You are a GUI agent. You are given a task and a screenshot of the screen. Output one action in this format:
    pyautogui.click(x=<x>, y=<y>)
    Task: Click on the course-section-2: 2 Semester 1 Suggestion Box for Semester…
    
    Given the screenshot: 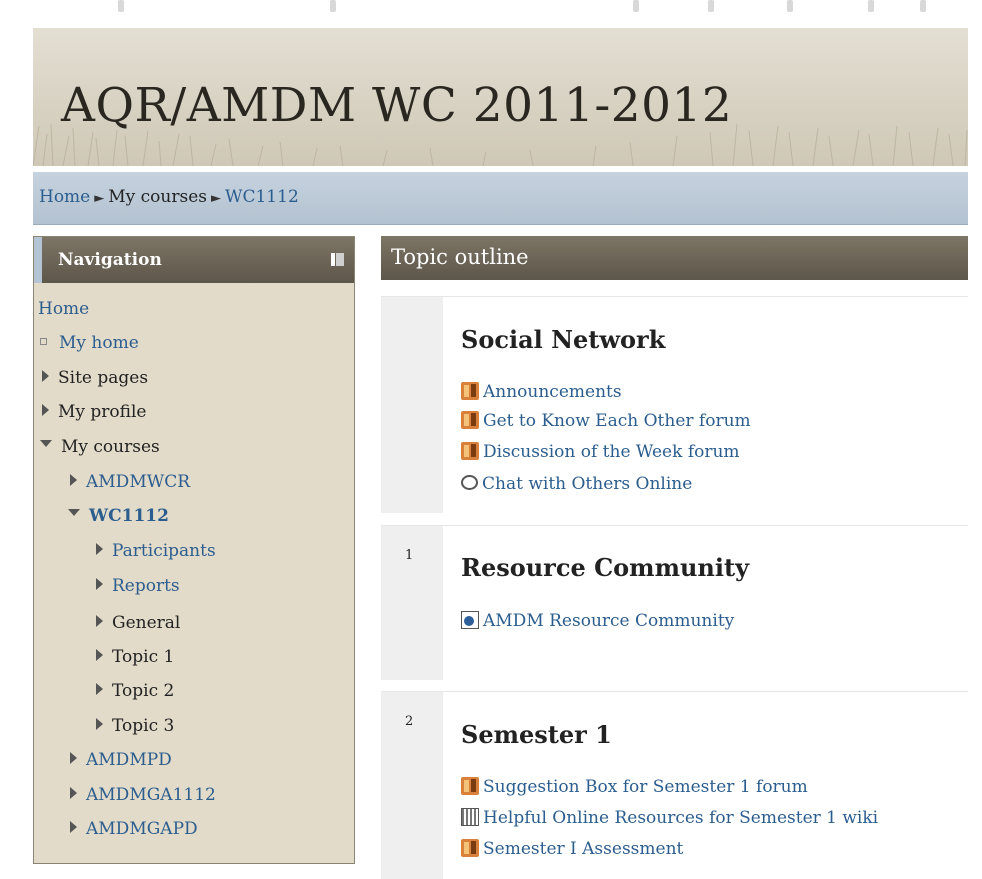 What is the action you would take?
    pyautogui.click(x=674, y=785)
    